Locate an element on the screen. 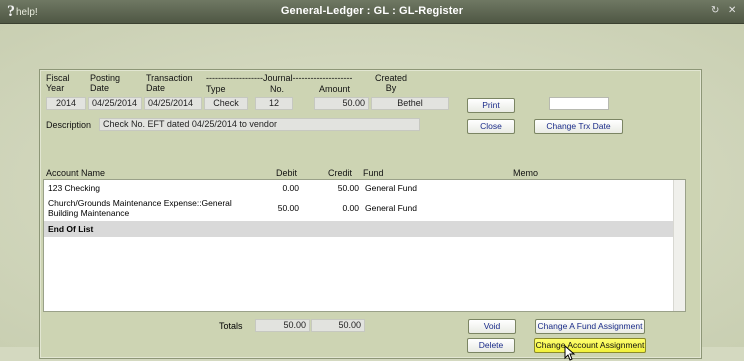  totals-credit-field: 50.00 is located at coordinates (338, 325).